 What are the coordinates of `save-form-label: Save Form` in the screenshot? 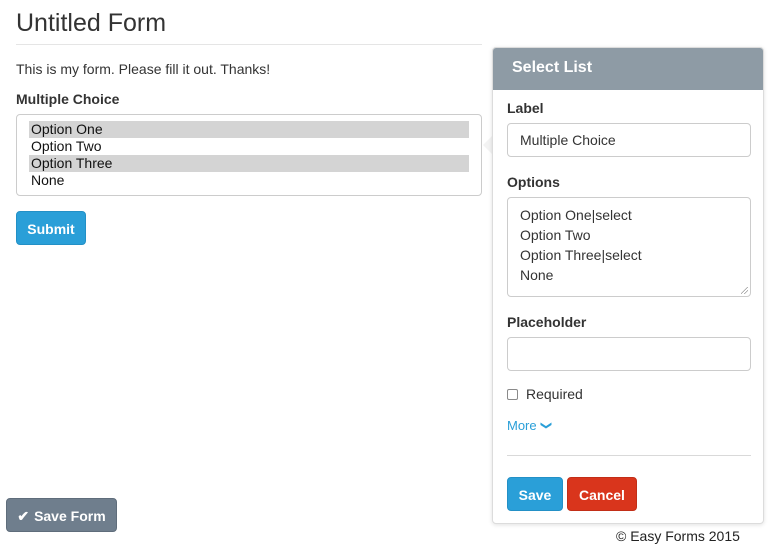 It's located at (70, 516).